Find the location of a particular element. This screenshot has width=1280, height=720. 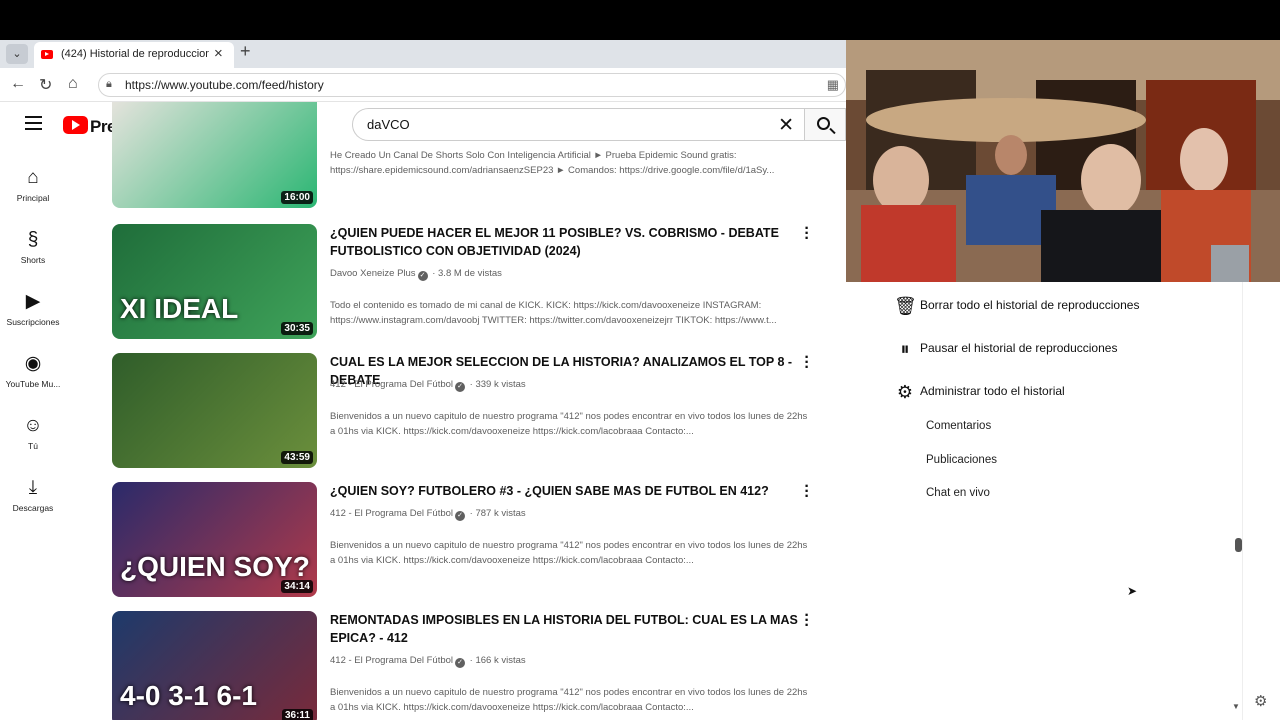

video-thumbnail: XI IDEAL 30:35 is located at coordinates (214, 281).